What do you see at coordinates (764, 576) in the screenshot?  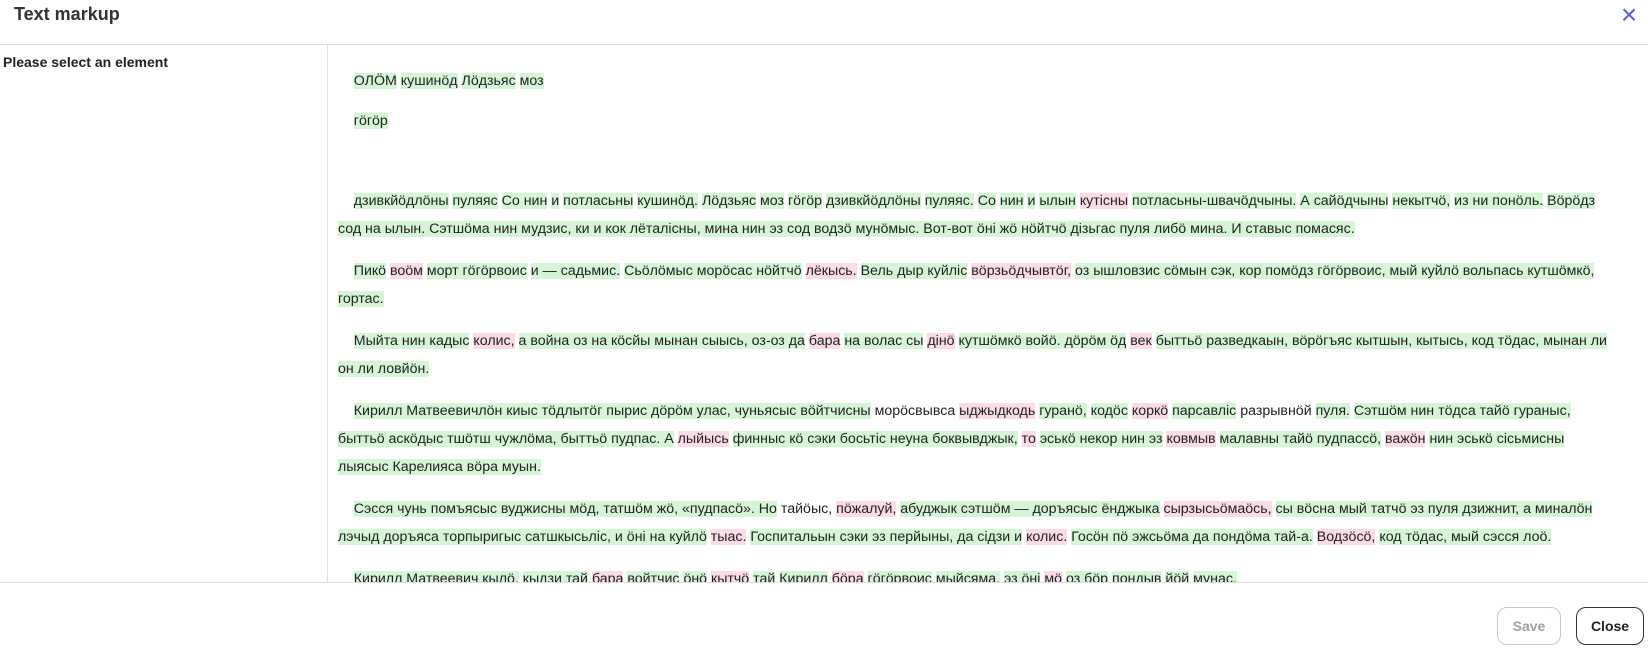 I see `token: тай` at bounding box center [764, 576].